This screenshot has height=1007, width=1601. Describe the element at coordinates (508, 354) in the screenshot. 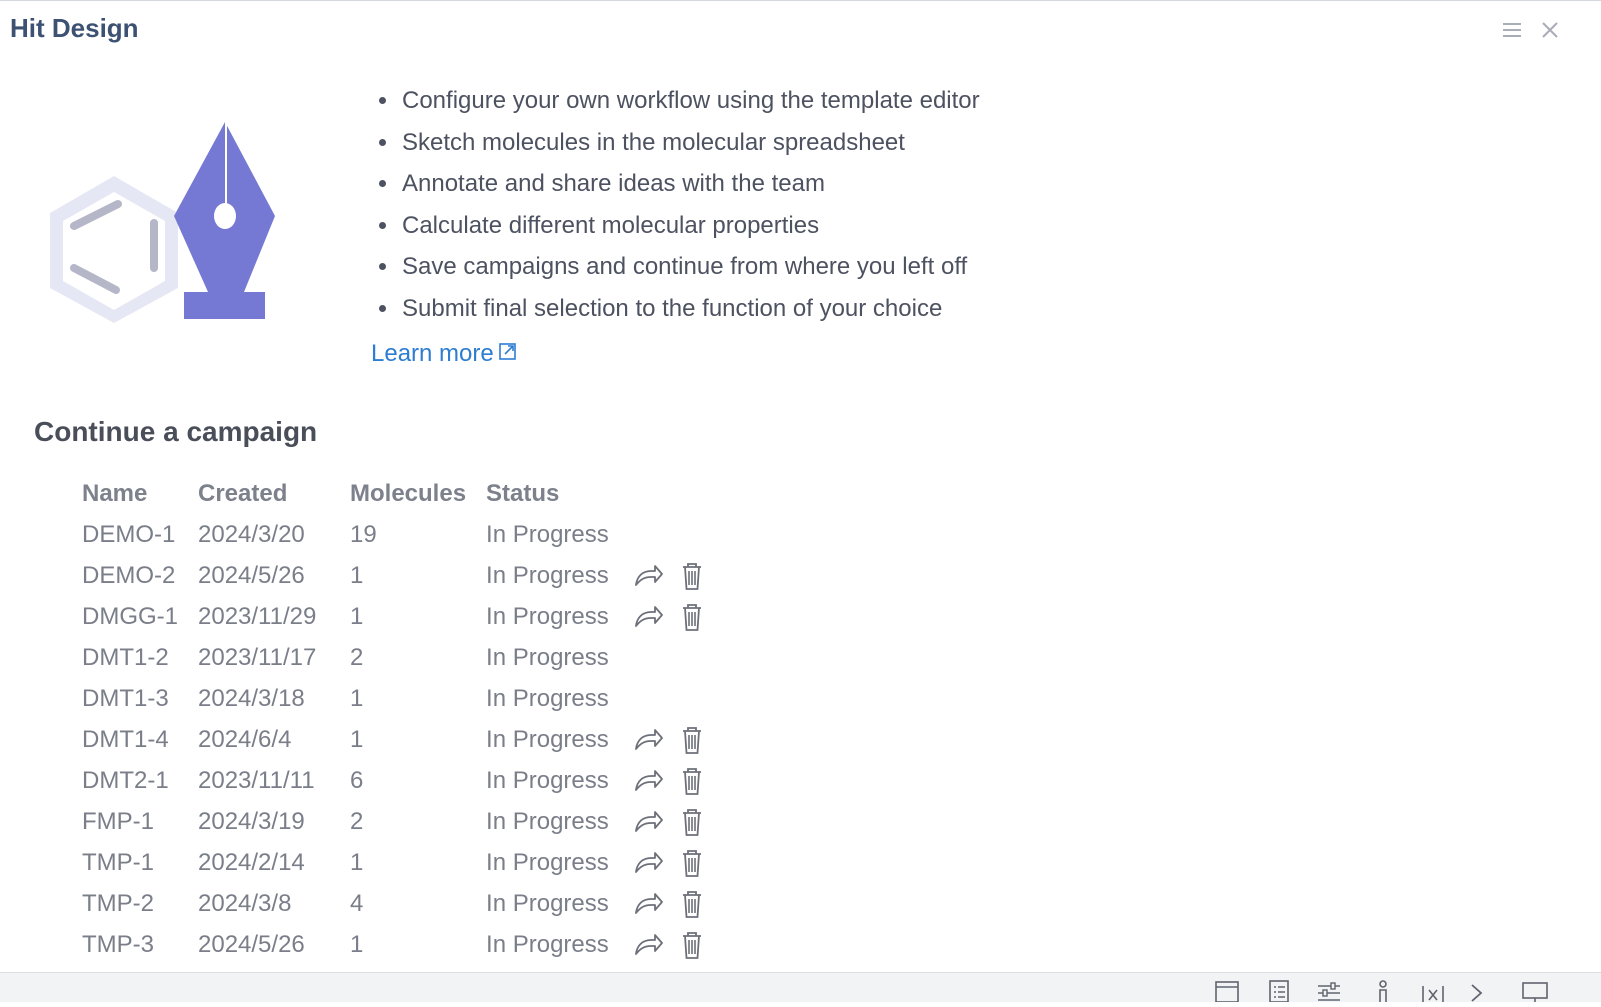

I see `external-link-icon` at that location.